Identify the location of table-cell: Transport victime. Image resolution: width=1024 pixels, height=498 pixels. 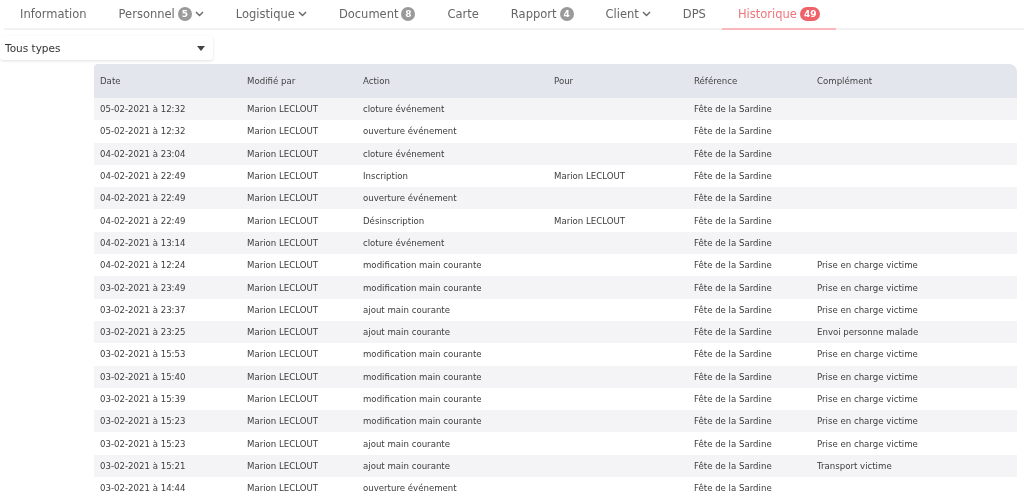
(914, 466).